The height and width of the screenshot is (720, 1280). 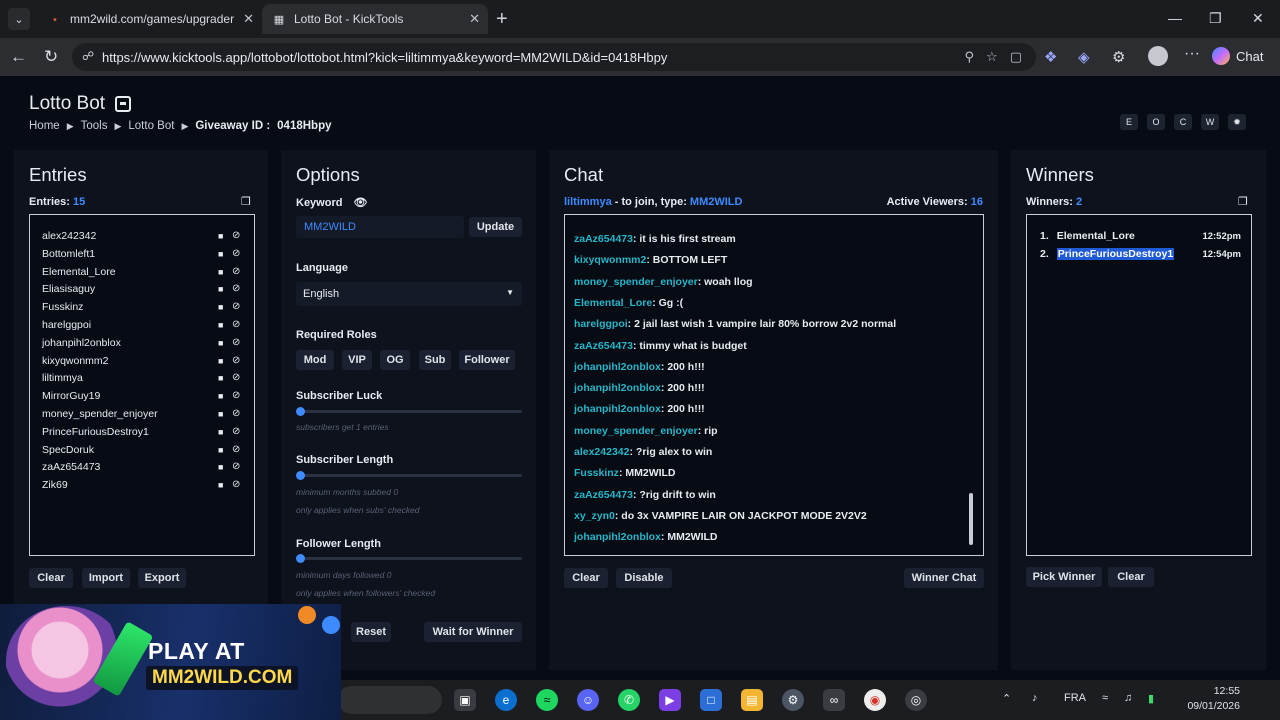 I want to click on profile-avatar, so click(x=1158, y=56).